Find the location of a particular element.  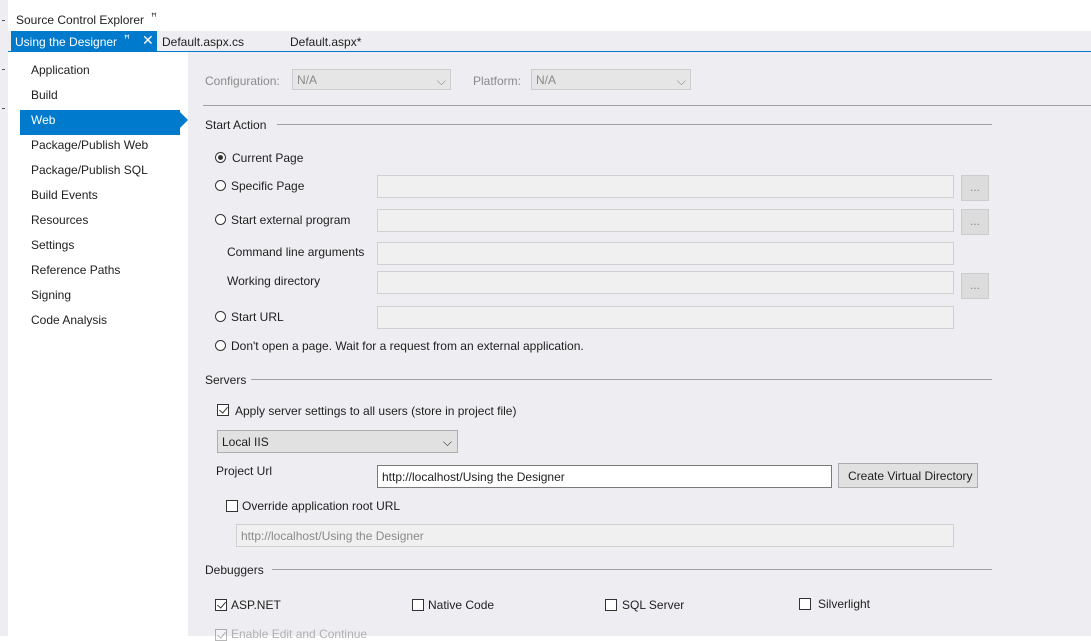

nav-item-settings: Settings is located at coordinates (104, 247).